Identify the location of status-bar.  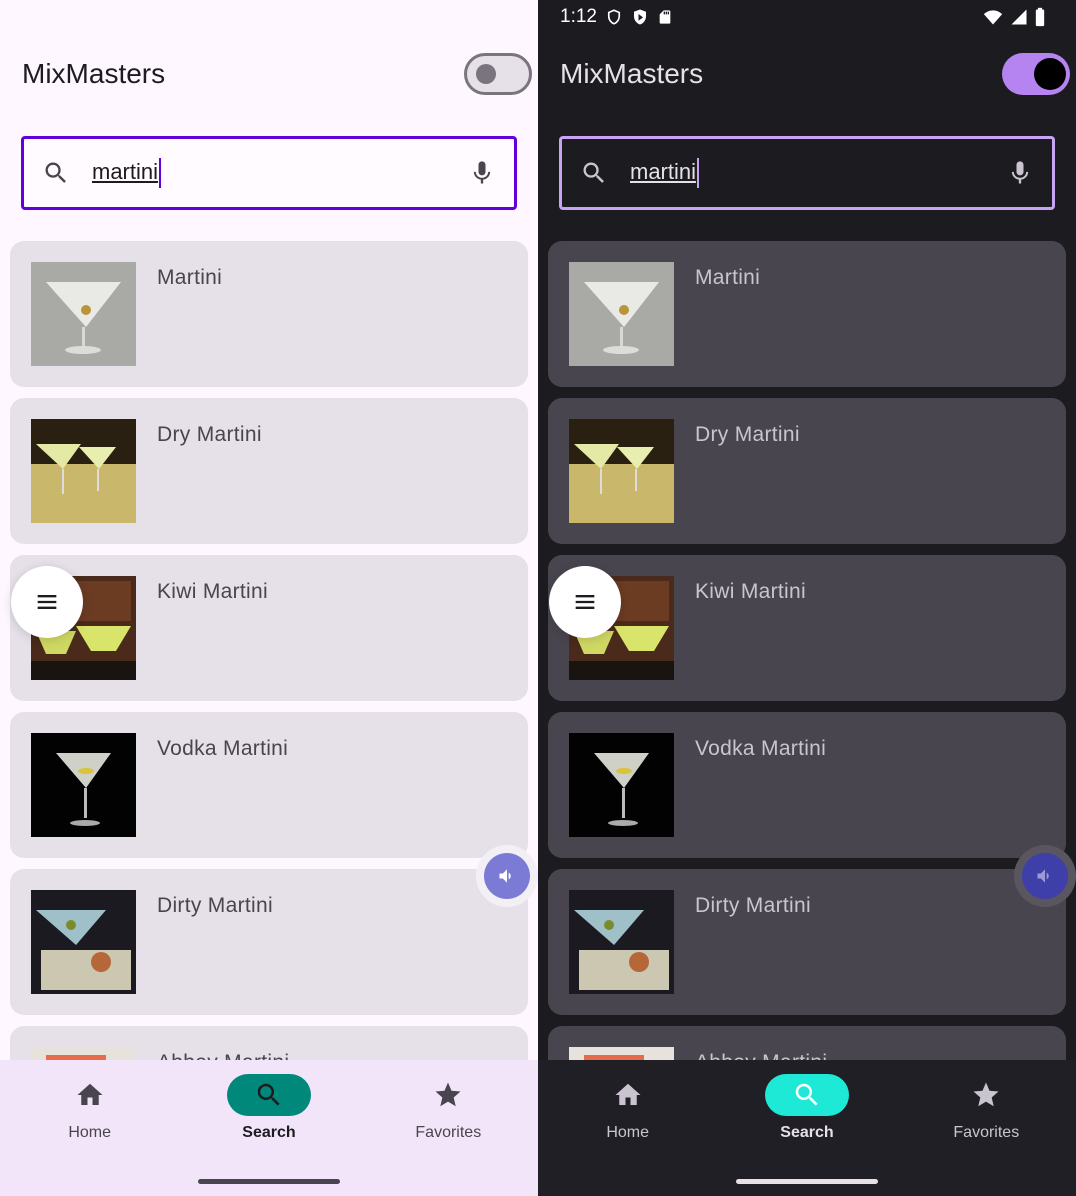
(269, 17).